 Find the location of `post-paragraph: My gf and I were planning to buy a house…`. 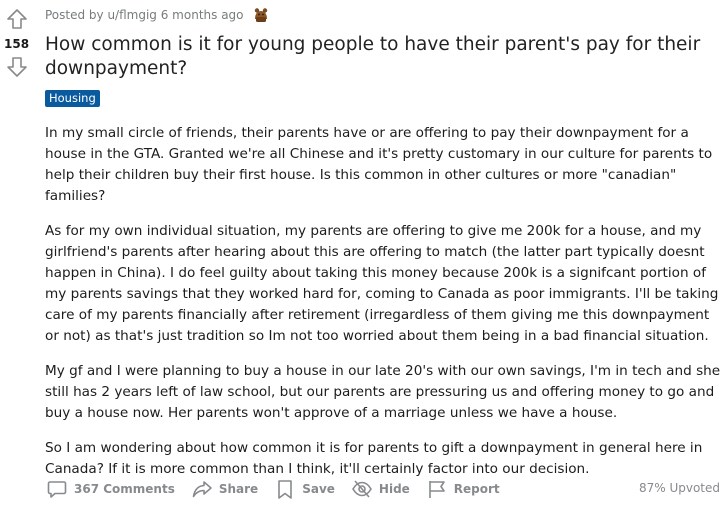

post-paragraph: My gf and I were planning to buy a house… is located at coordinates (383, 392).